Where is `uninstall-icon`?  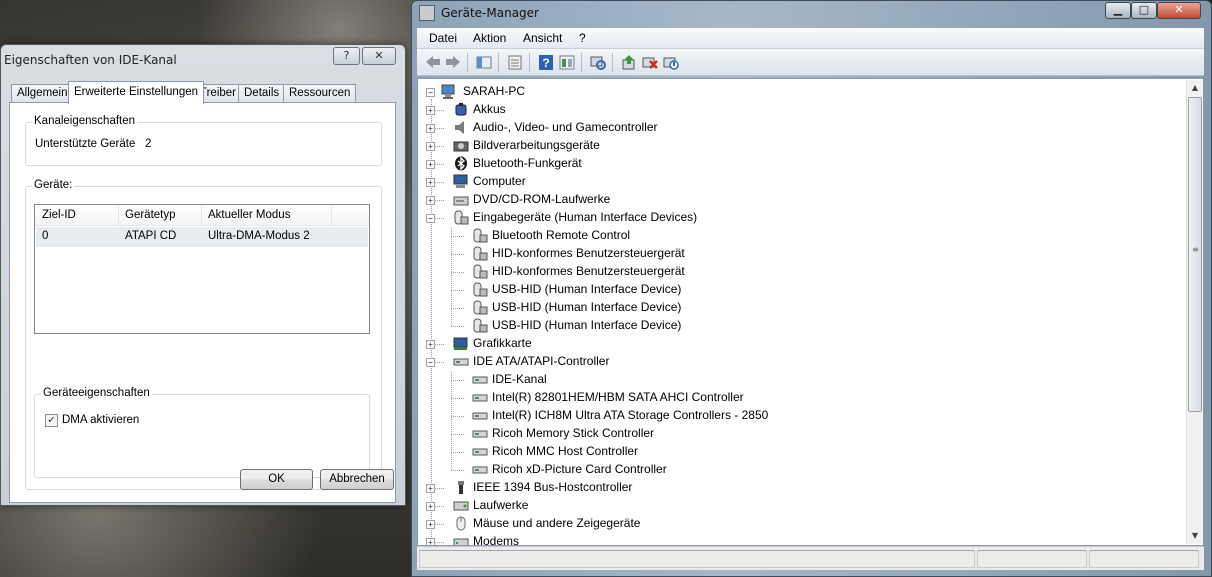 uninstall-icon is located at coordinates (650, 62).